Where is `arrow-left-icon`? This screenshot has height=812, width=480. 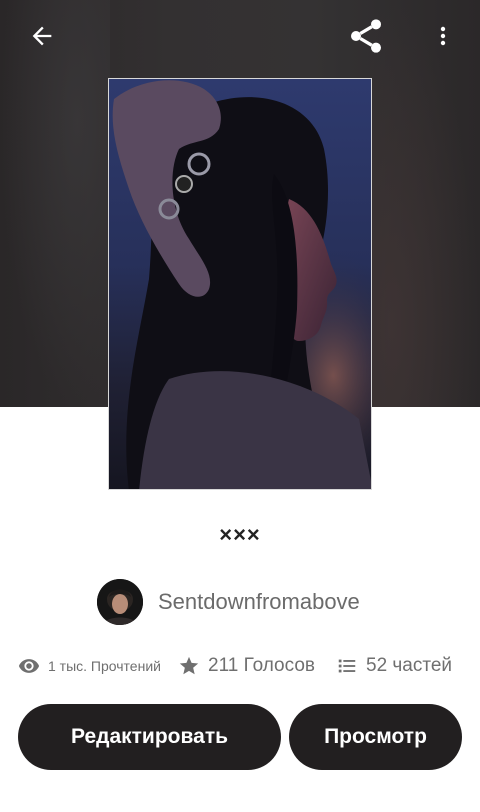 arrow-left-icon is located at coordinates (42, 36).